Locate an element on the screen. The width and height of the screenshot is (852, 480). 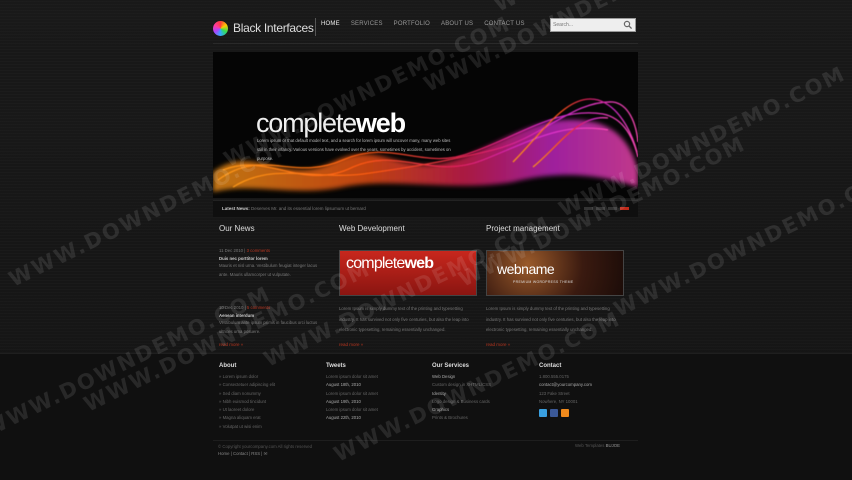
news-comments-link: 3 comments is located at coordinates (258, 250).